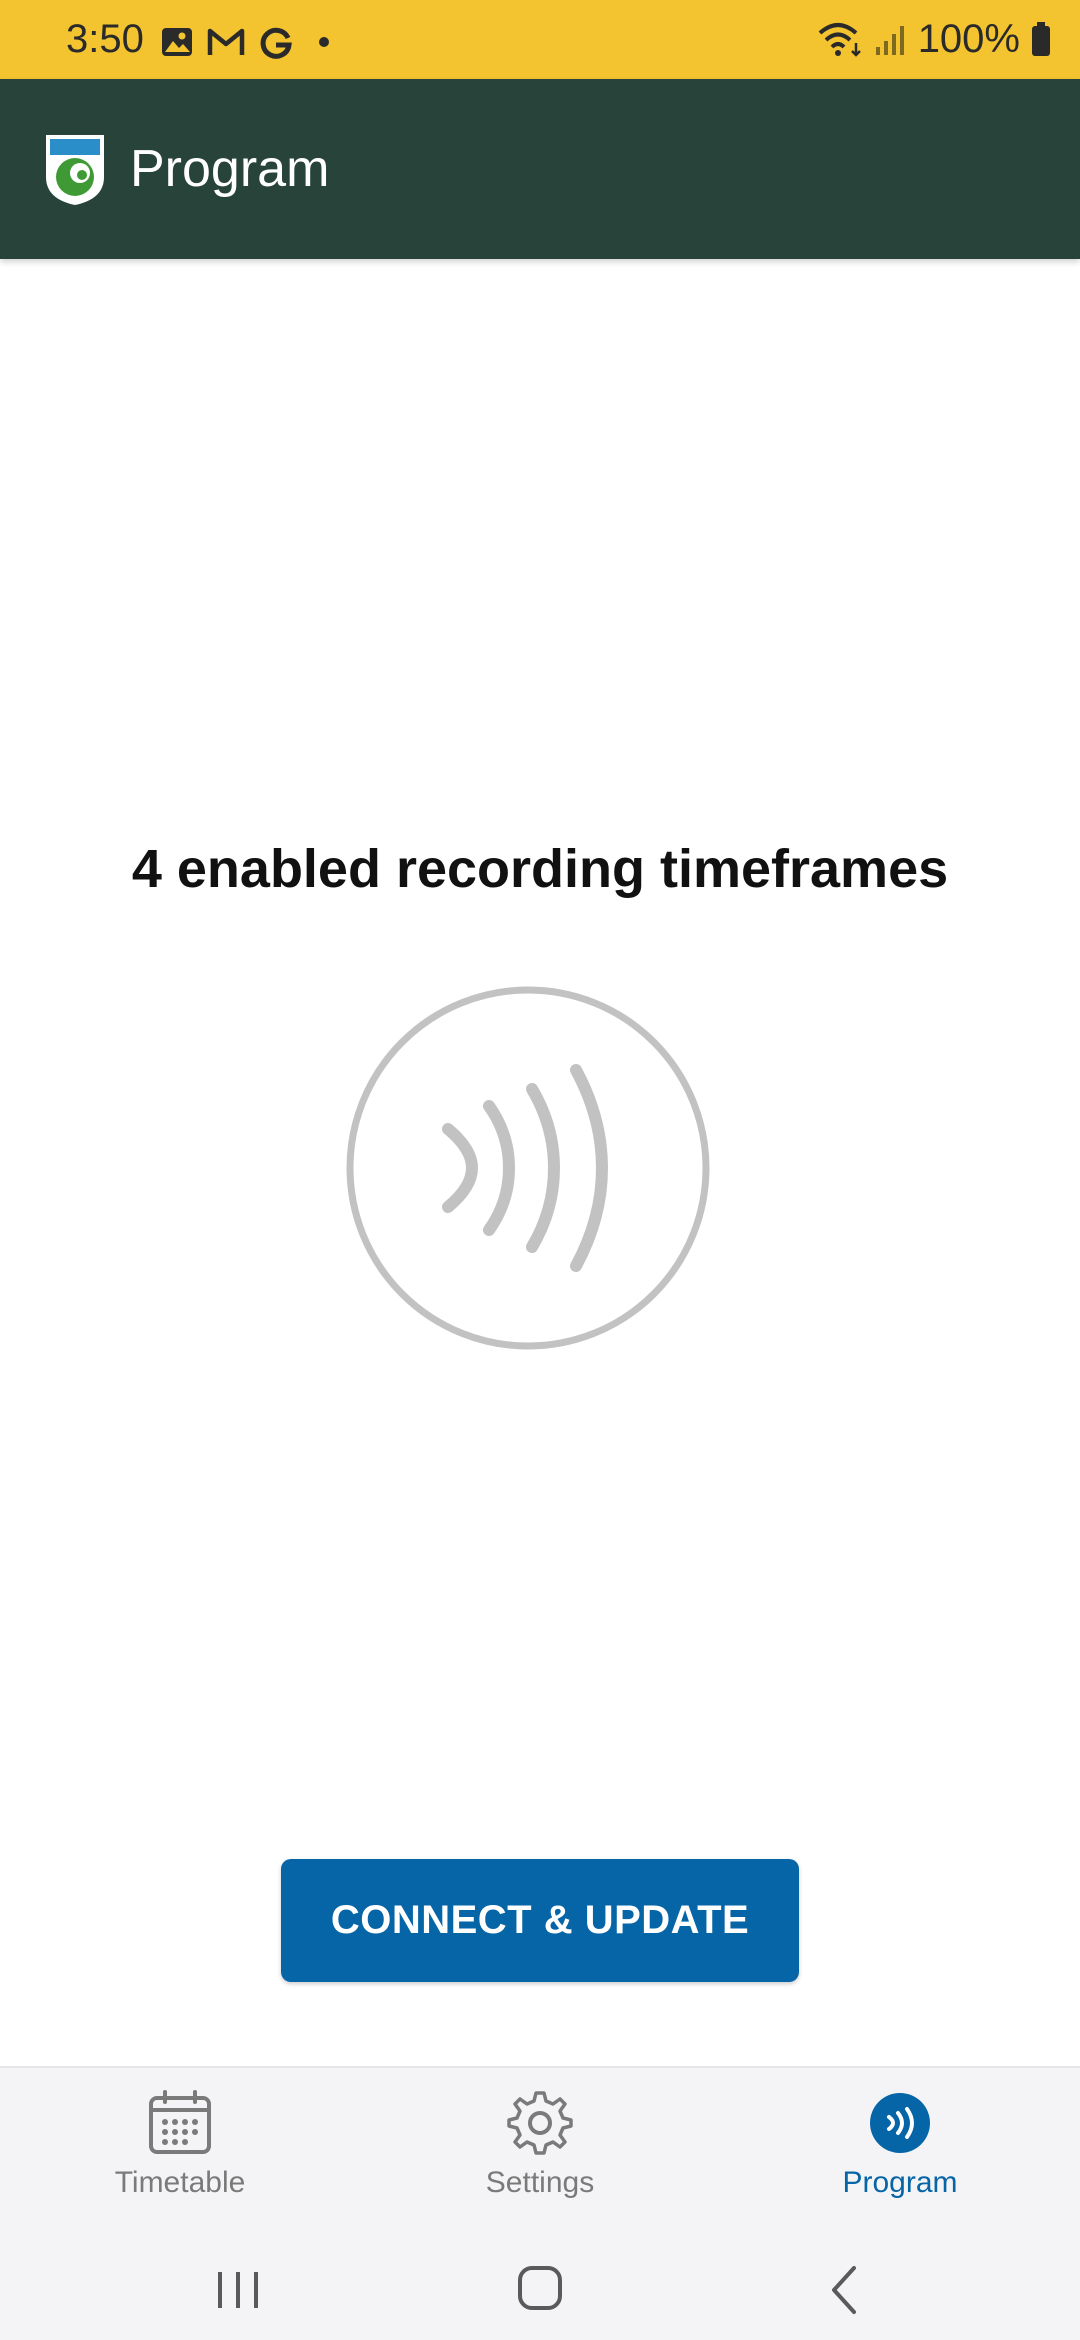 Image resolution: width=1080 pixels, height=2340 pixels. Describe the element at coordinates (889, 40) in the screenshot. I see `signal-icon` at that location.